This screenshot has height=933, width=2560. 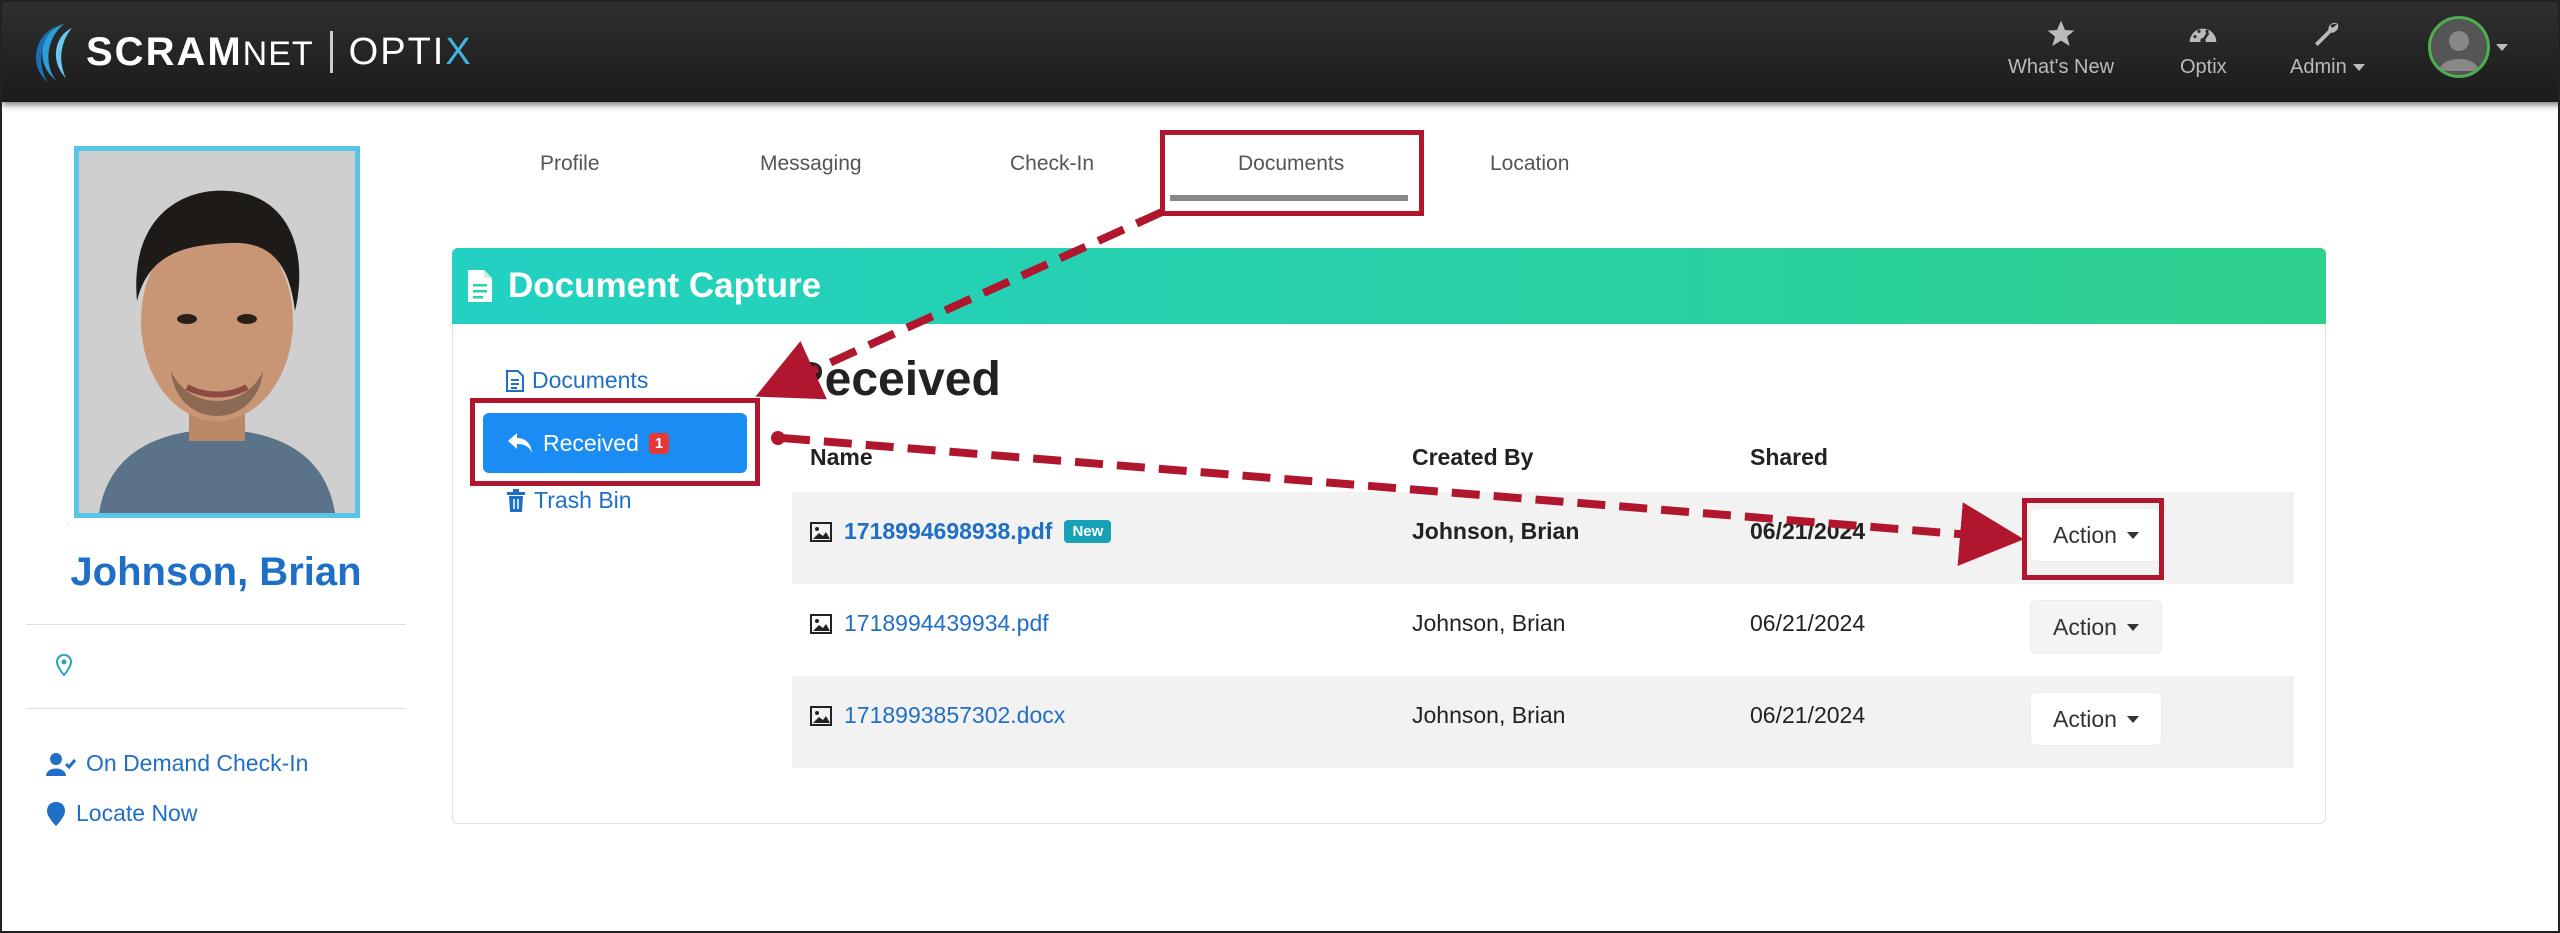 I want to click on person-portrait, so click(x=217, y=332).